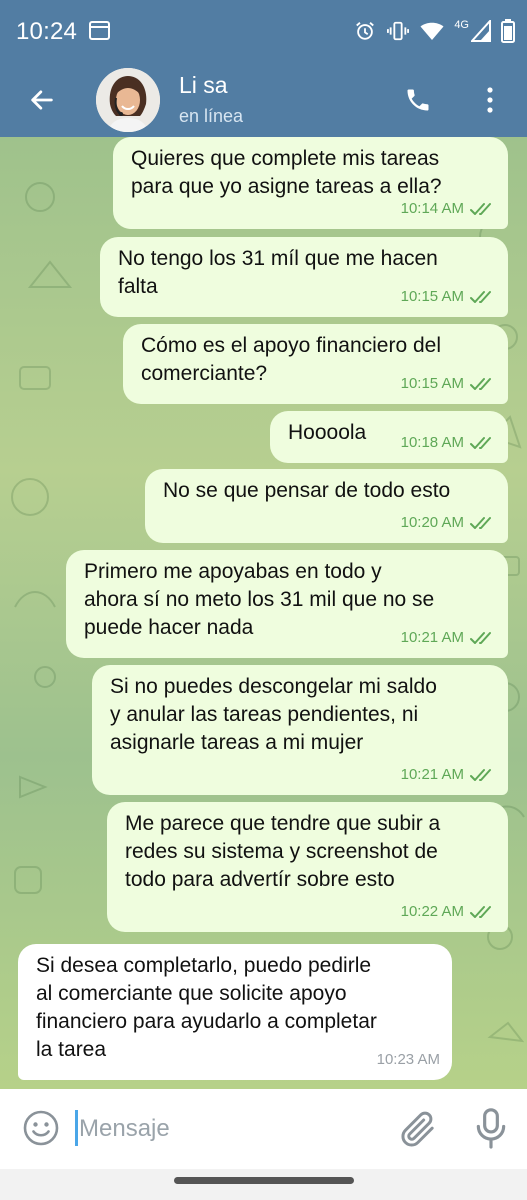 The height and width of the screenshot is (1200, 527). What do you see at coordinates (365, 31) in the screenshot?
I see `alarm-icon` at bounding box center [365, 31].